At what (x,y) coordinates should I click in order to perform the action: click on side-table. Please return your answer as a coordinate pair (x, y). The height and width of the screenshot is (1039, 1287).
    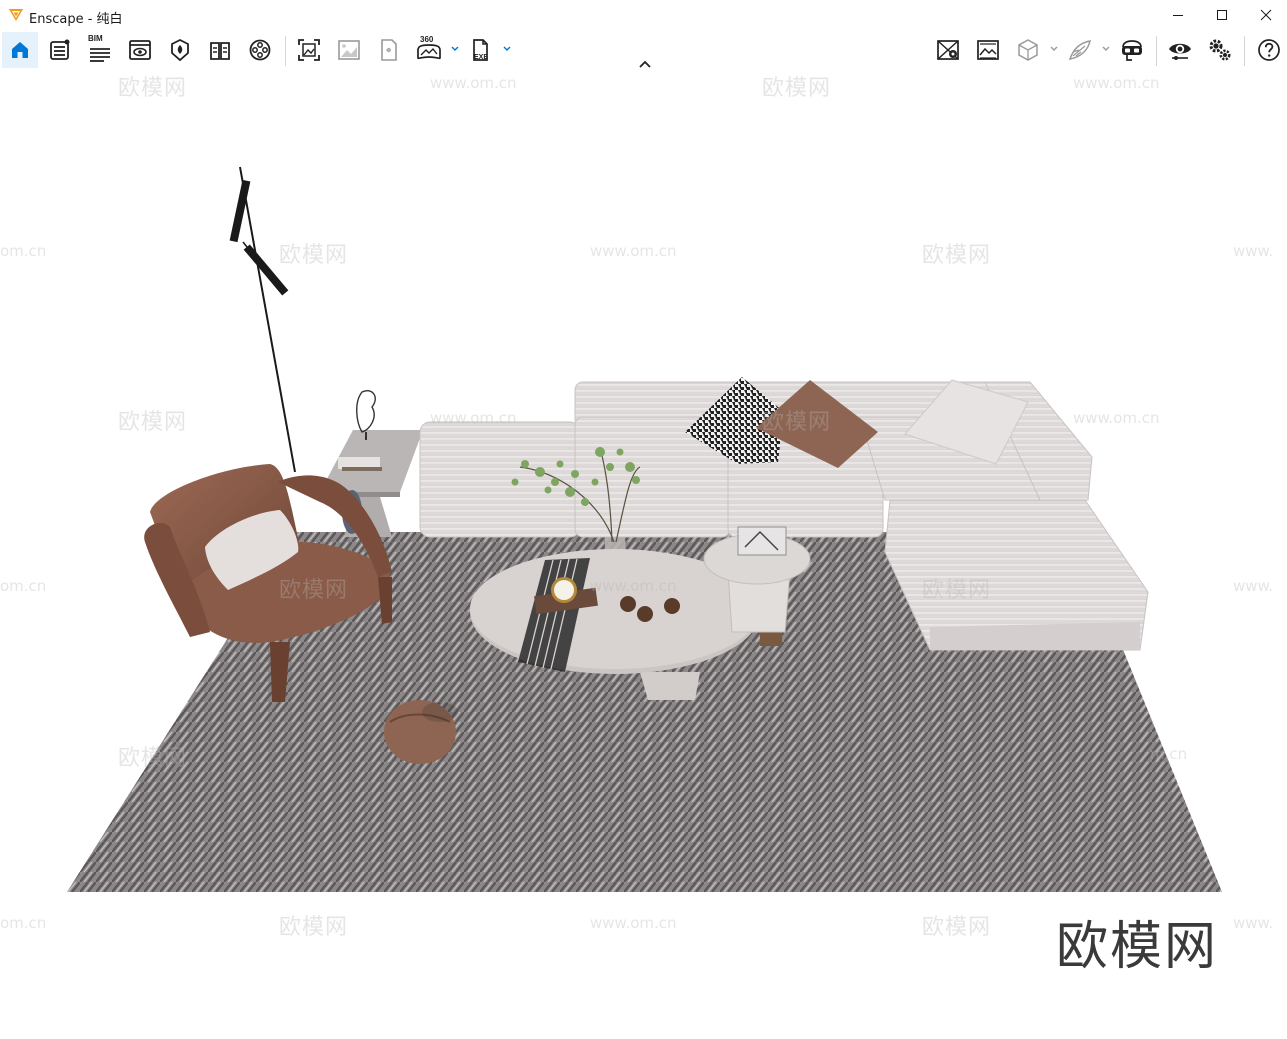
    Looking at the image, I should click on (371, 463).